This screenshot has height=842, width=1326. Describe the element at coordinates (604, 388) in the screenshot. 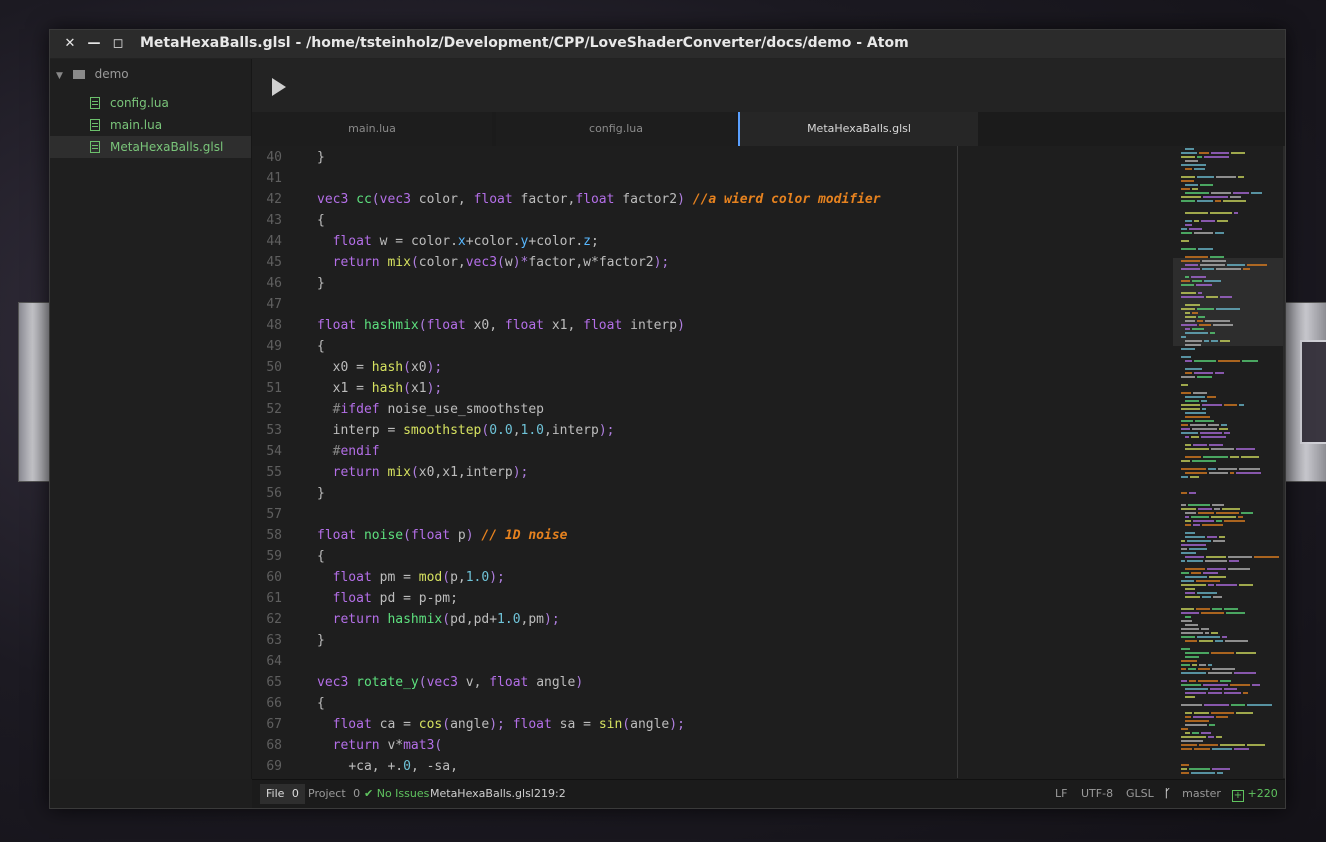

I see `code-line: 51 x1 = hash(x1);` at that location.